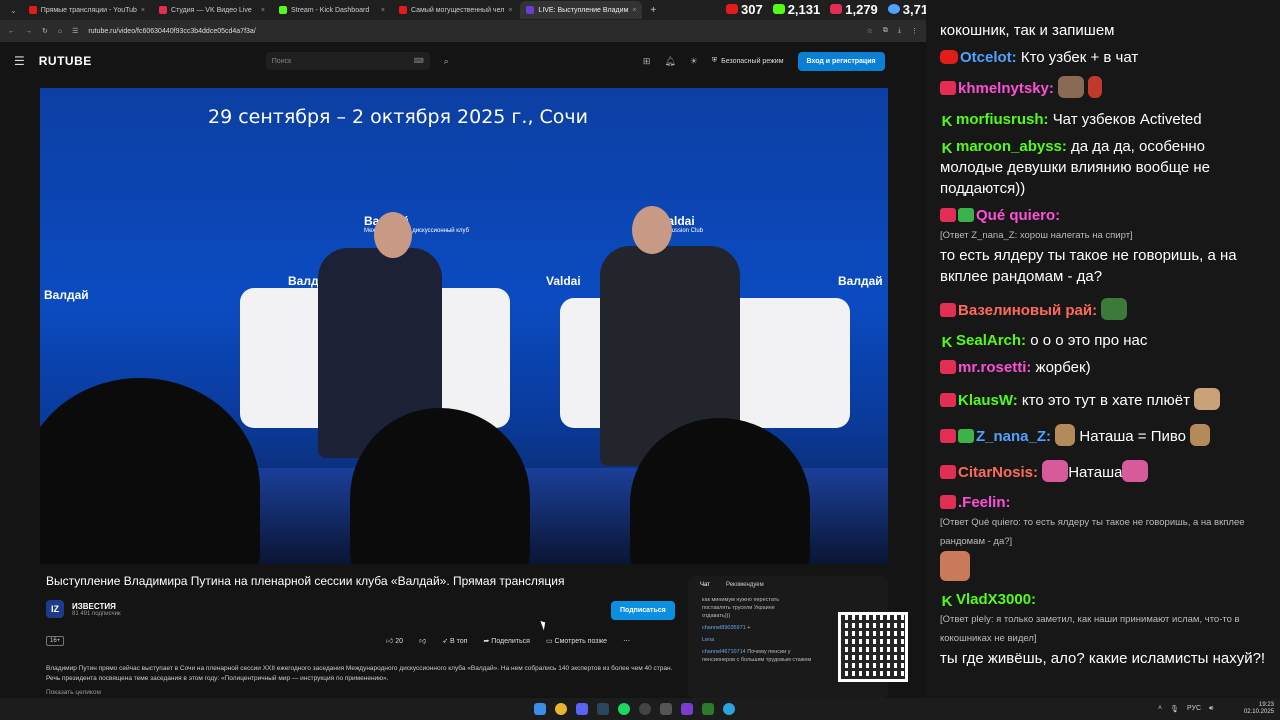  Describe the element at coordinates (860, 281) in the screenshot. I see `valdai-logo-right: Валдай` at that location.